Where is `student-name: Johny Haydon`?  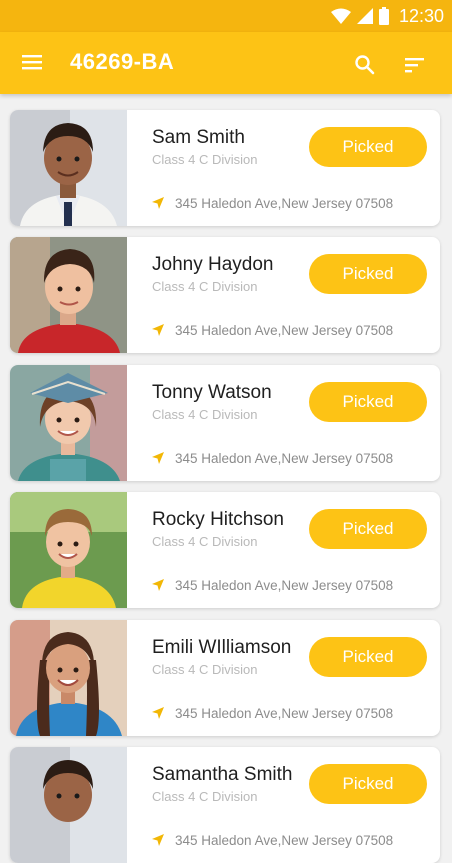 student-name: Johny Haydon is located at coordinates (213, 264).